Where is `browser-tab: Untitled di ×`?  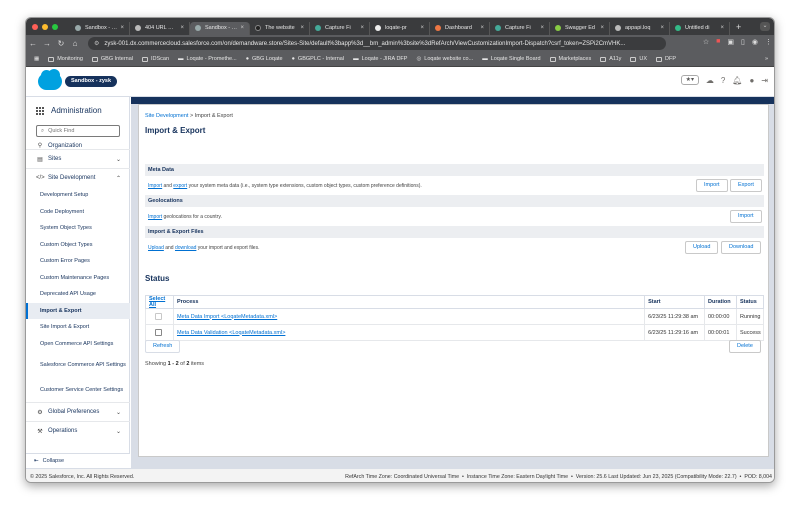 browser-tab: Untitled di × is located at coordinates (700, 28).